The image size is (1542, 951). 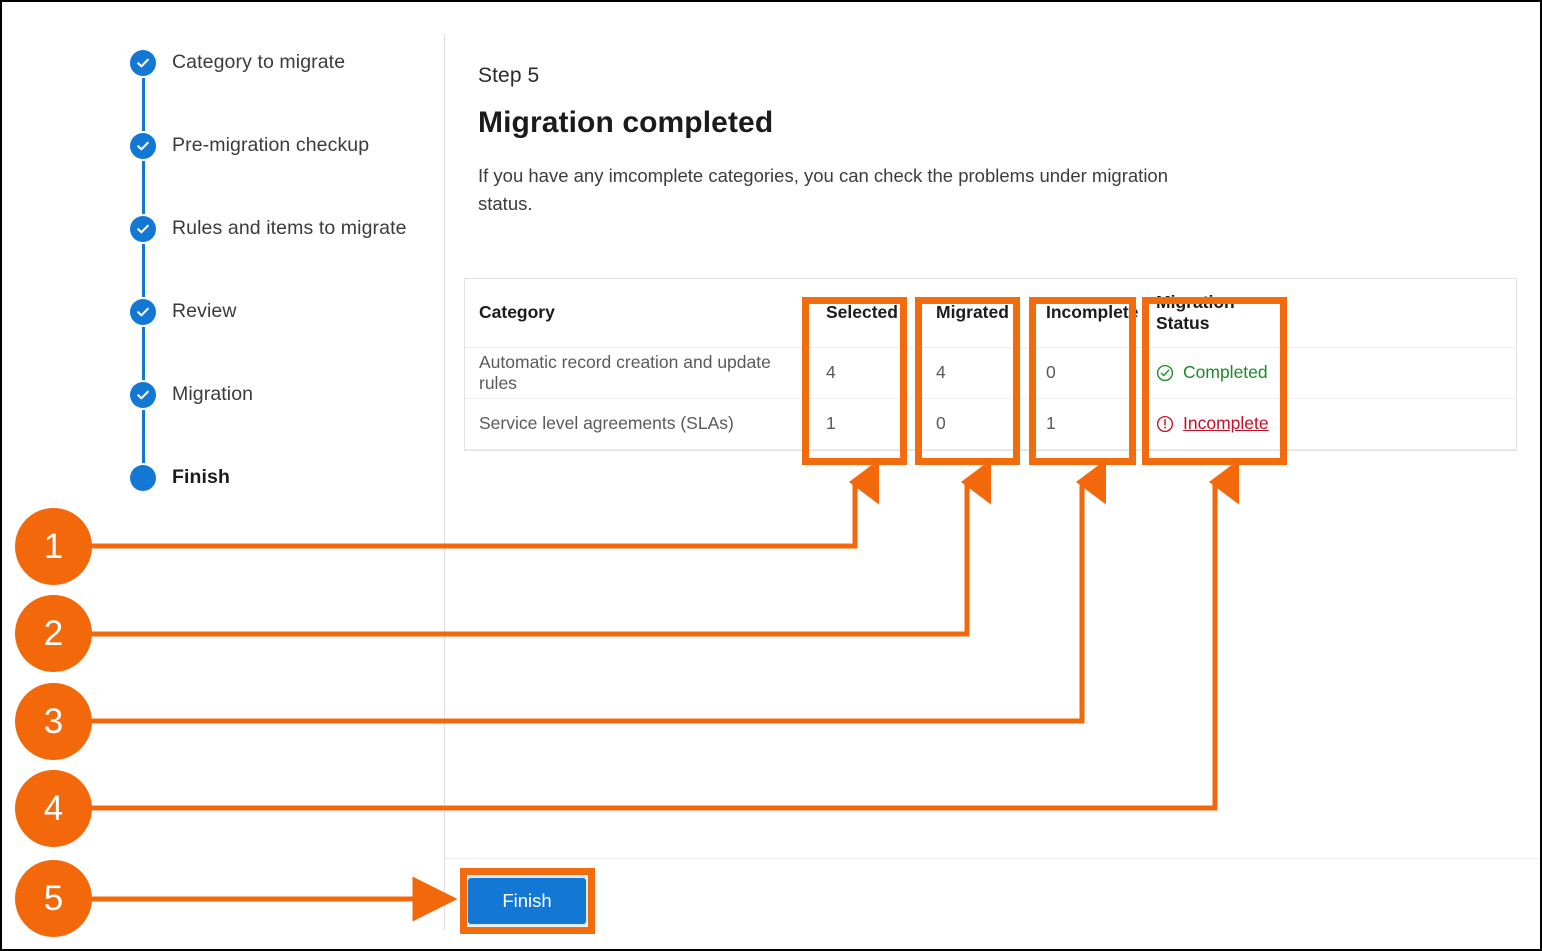 What do you see at coordinates (977, 424) in the screenshot?
I see `cell-migrated: 0` at bounding box center [977, 424].